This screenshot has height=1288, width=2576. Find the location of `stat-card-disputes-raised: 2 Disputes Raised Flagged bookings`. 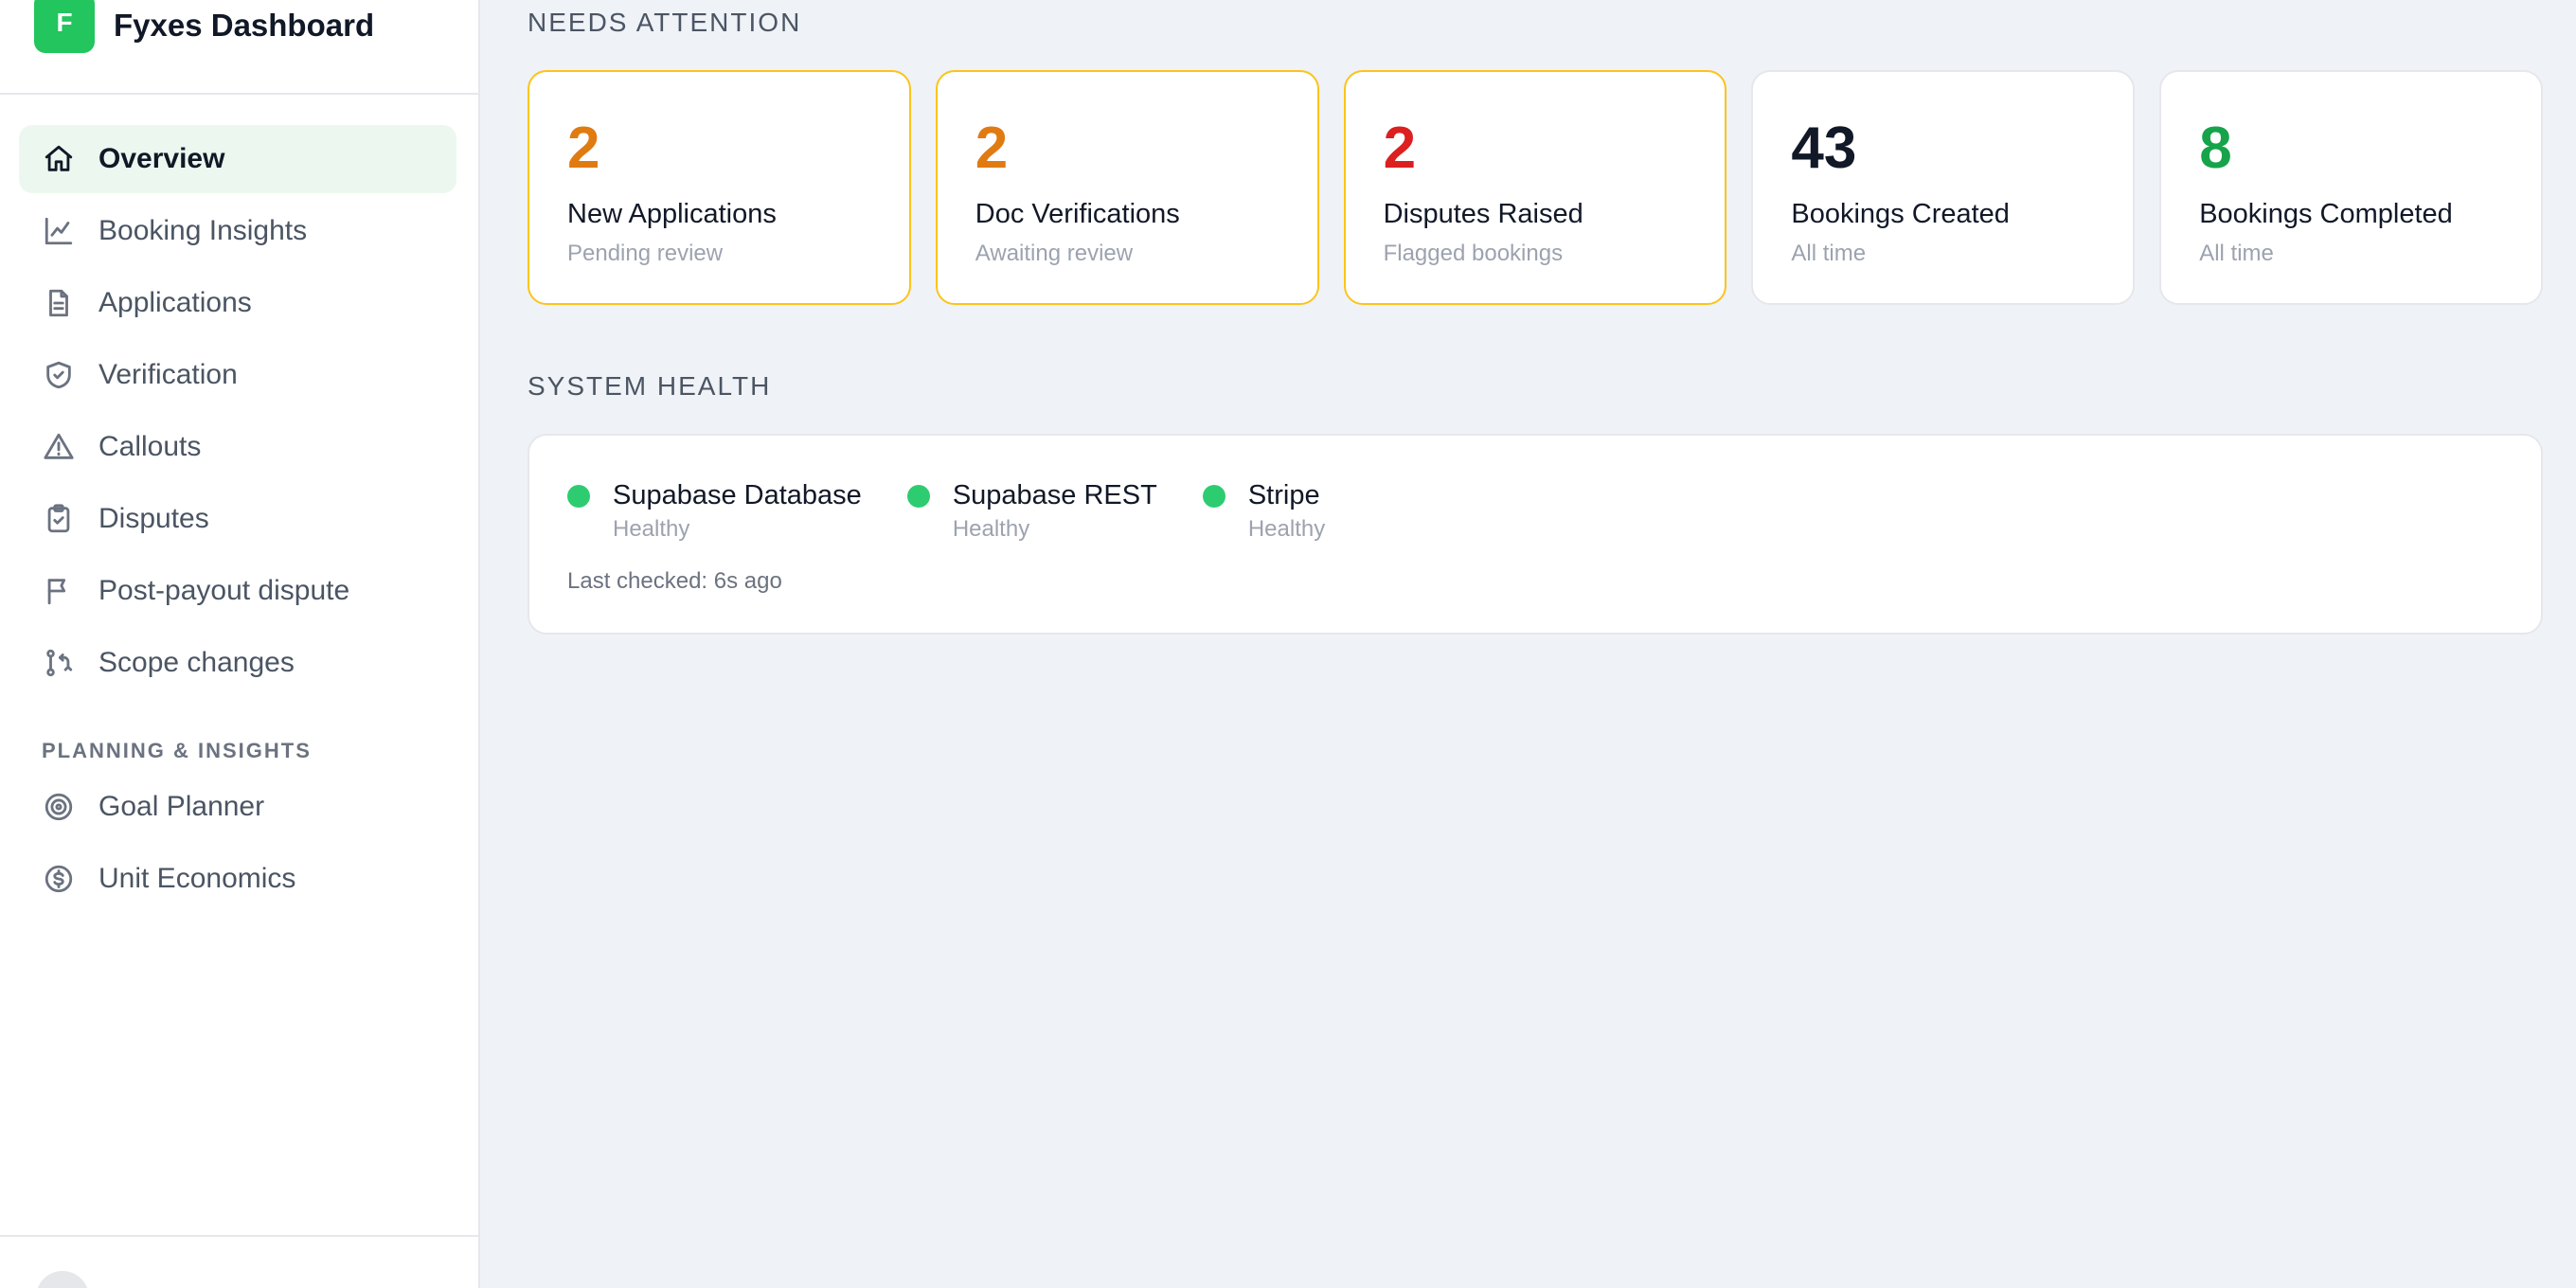

stat-card-disputes-raised: 2 Disputes Raised Flagged bookings is located at coordinates (1535, 187).